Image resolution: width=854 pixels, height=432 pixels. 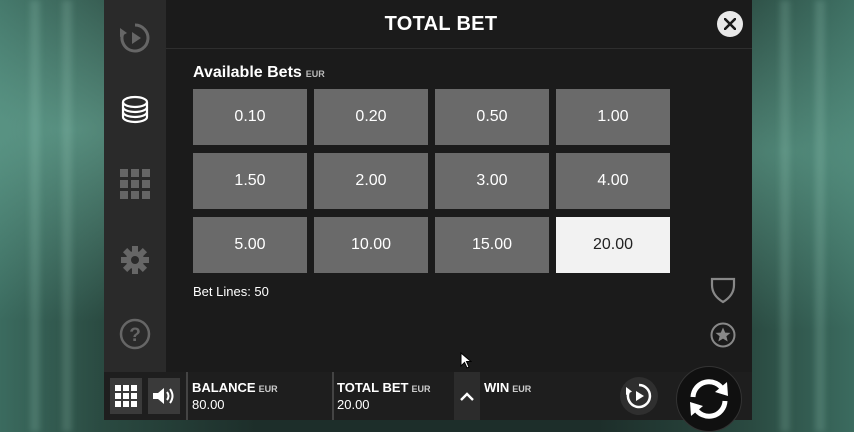 What do you see at coordinates (613, 245) in the screenshot?
I see `bet-option-button: 20.00` at bounding box center [613, 245].